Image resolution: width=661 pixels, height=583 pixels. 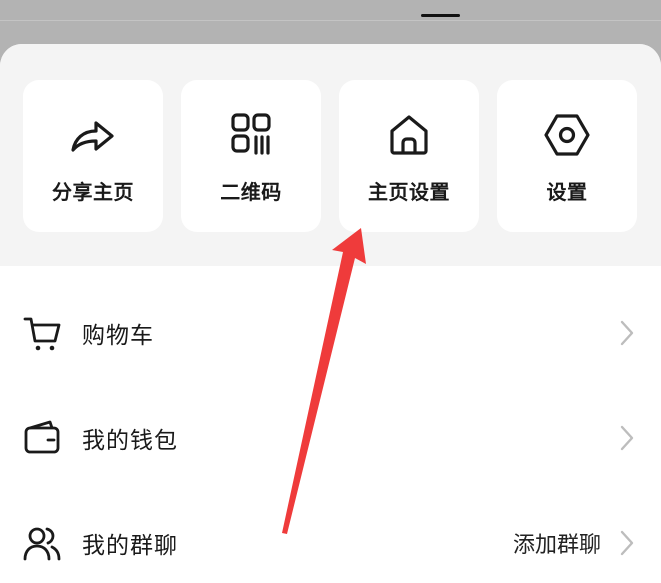 What do you see at coordinates (409, 192) in the screenshot?
I see `homepage-settings-label: 主页设置` at bounding box center [409, 192].